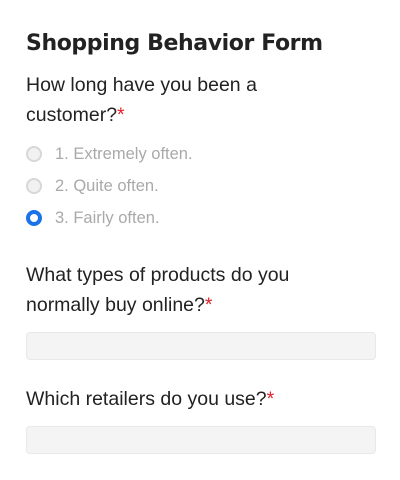 This screenshot has width=400, height=480. What do you see at coordinates (34, 218) in the screenshot?
I see `radio-button-selected` at bounding box center [34, 218].